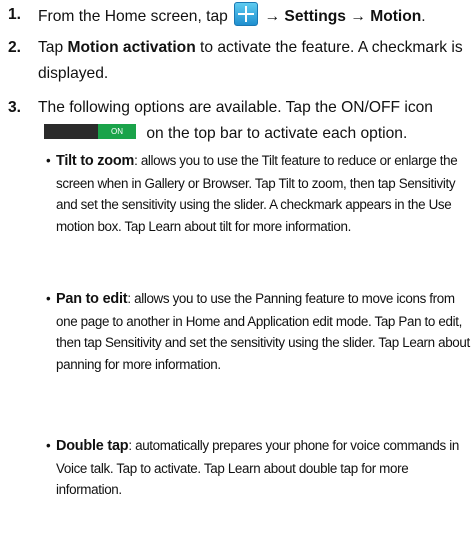  I want to click on toggle-on-label: ON, so click(117, 131).